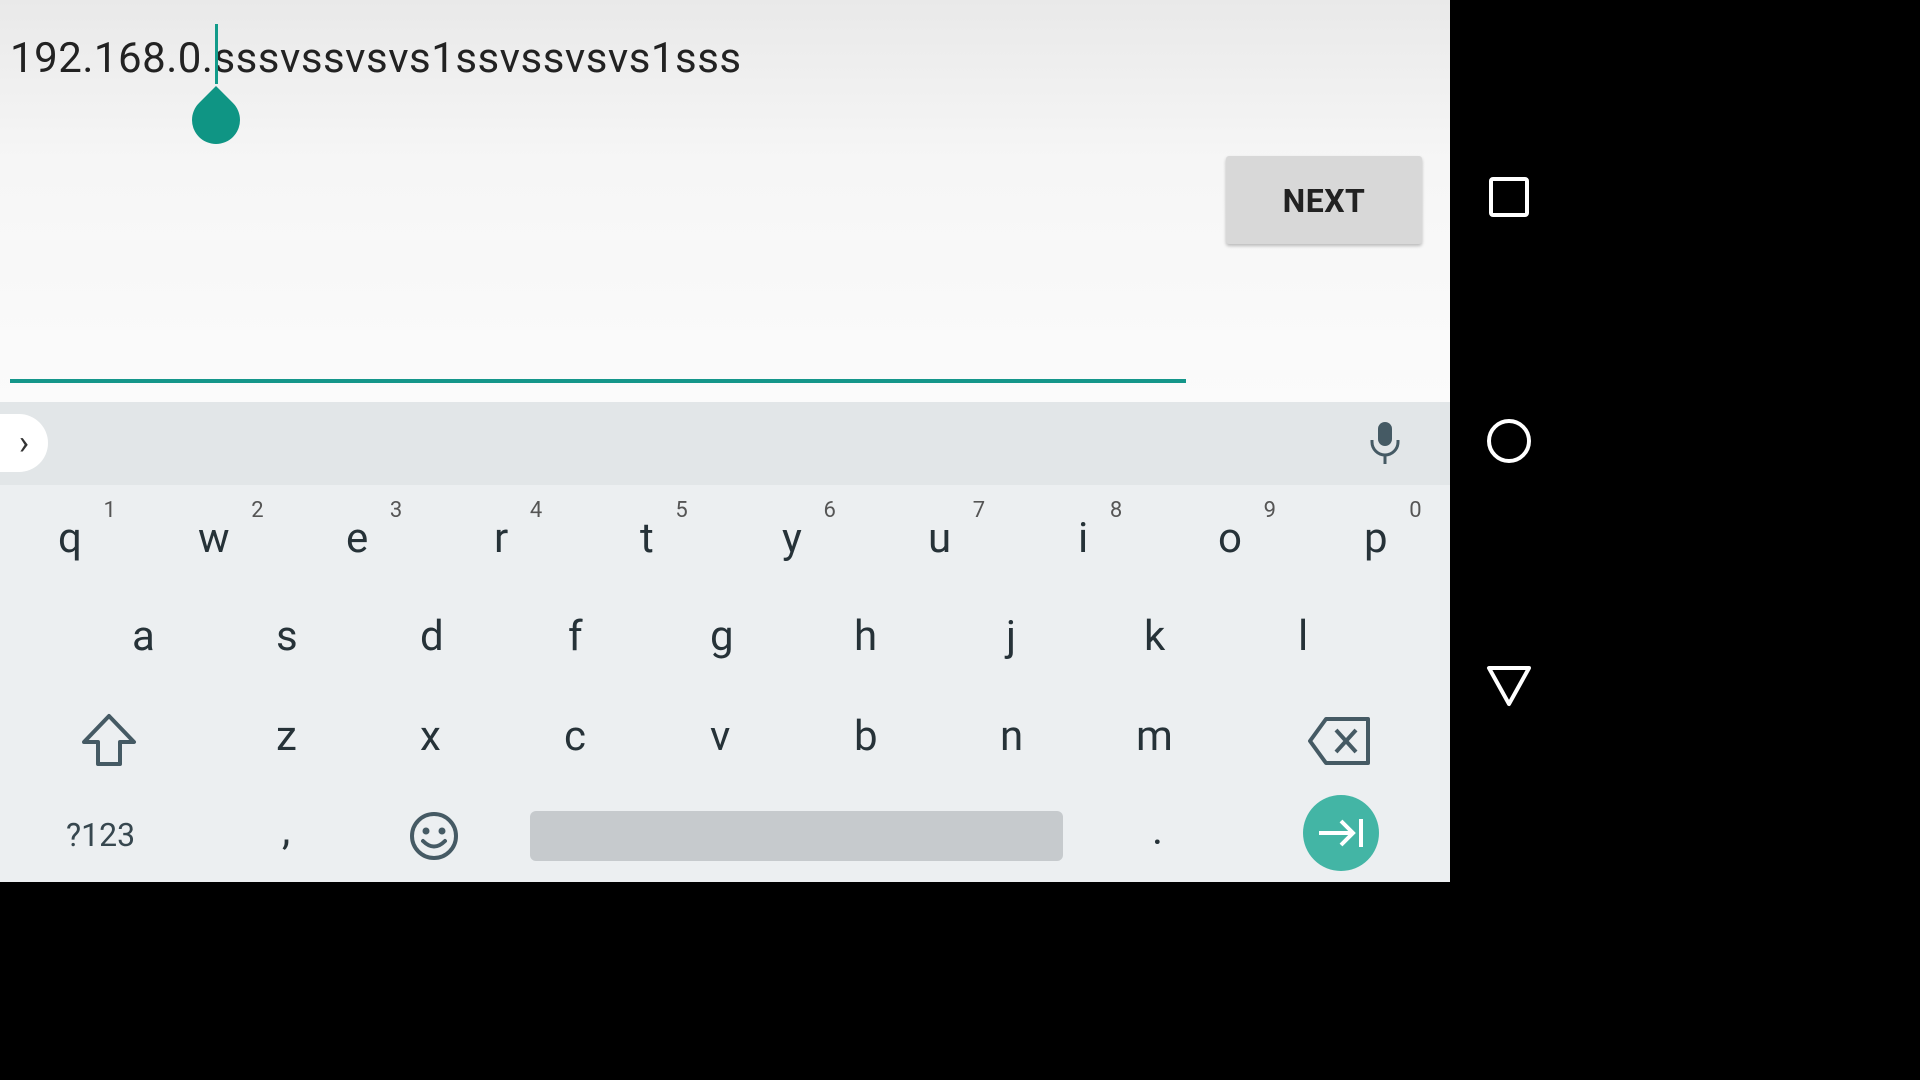 The height and width of the screenshot is (1080, 1920). What do you see at coordinates (518, 530) in the screenshot?
I see `key-r: r4` at bounding box center [518, 530].